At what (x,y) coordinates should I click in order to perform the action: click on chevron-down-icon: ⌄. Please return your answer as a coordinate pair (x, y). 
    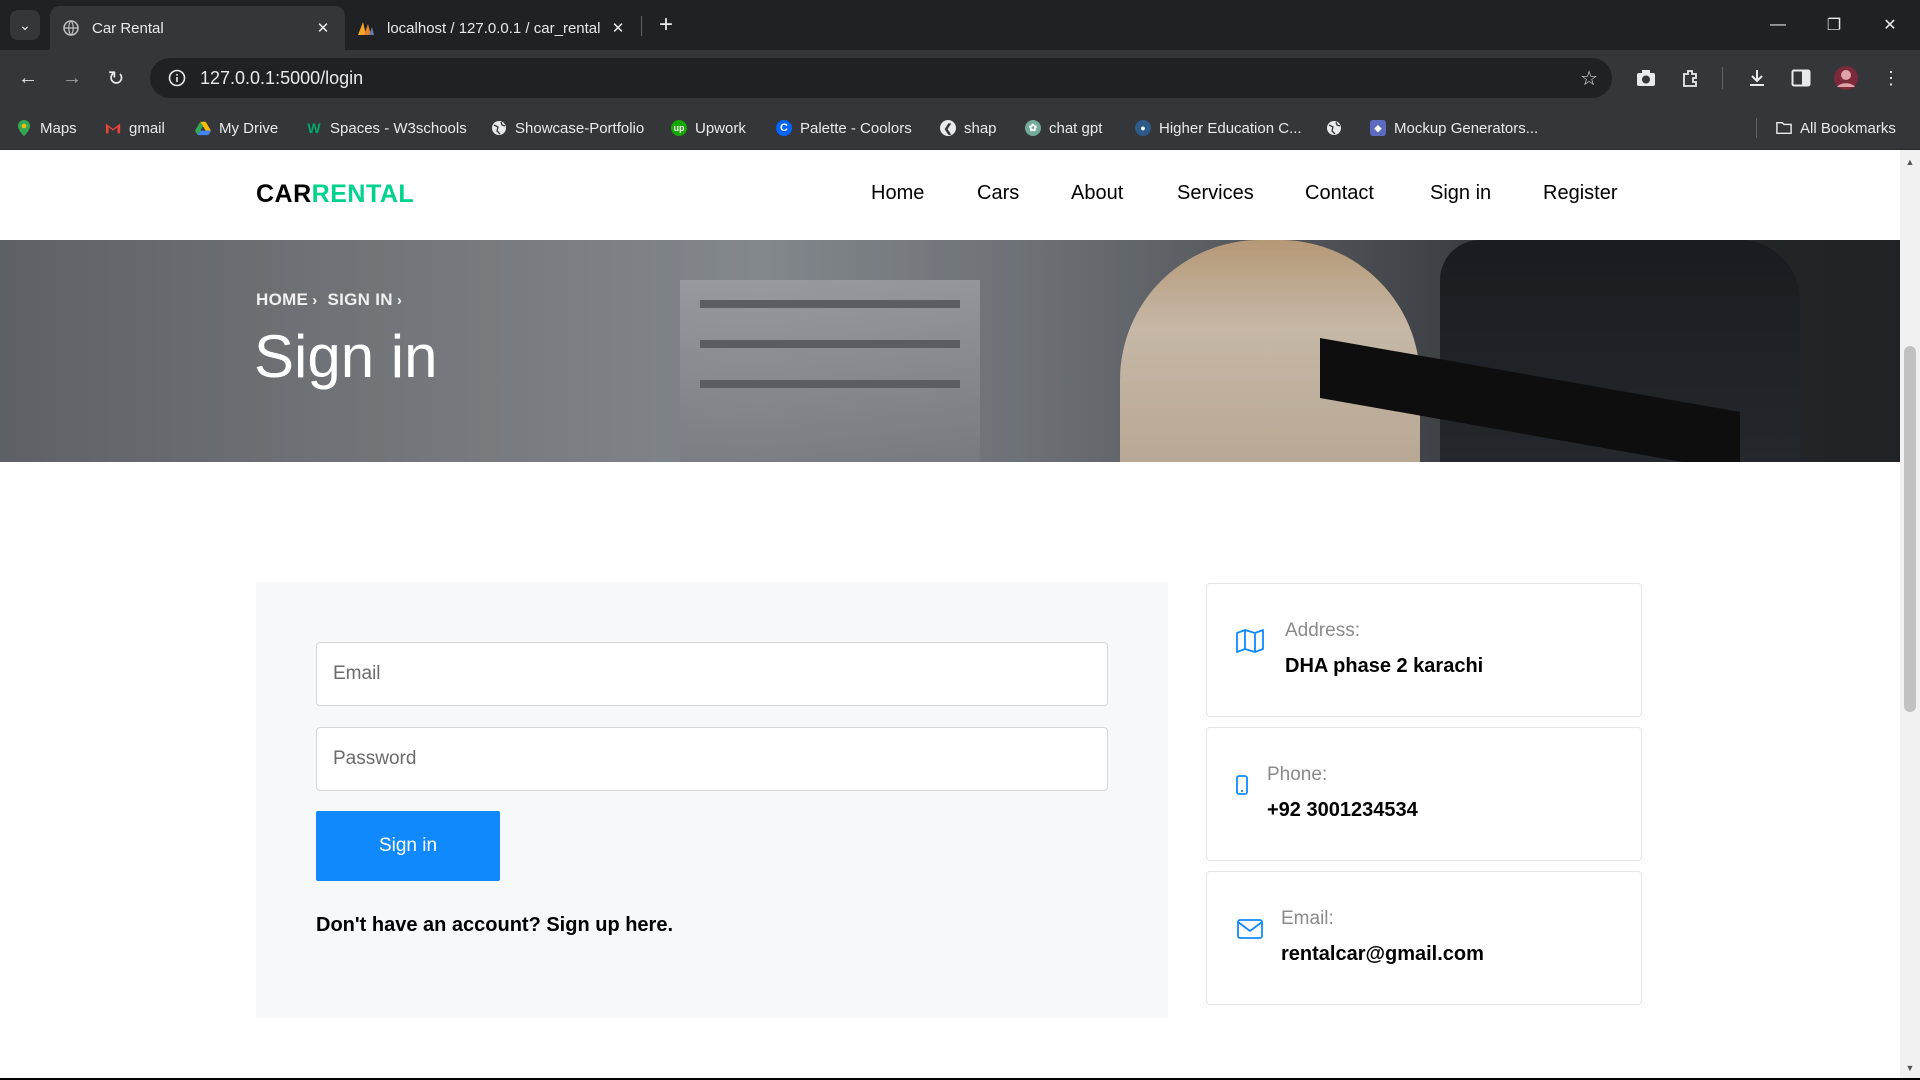
    Looking at the image, I should click on (25, 24).